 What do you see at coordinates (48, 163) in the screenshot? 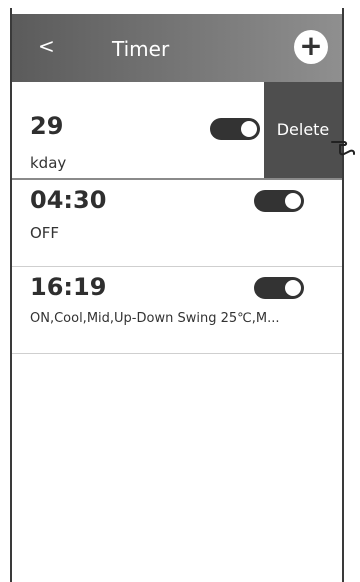
I see `timer-repeat: kday` at bounding box center [48, 163].